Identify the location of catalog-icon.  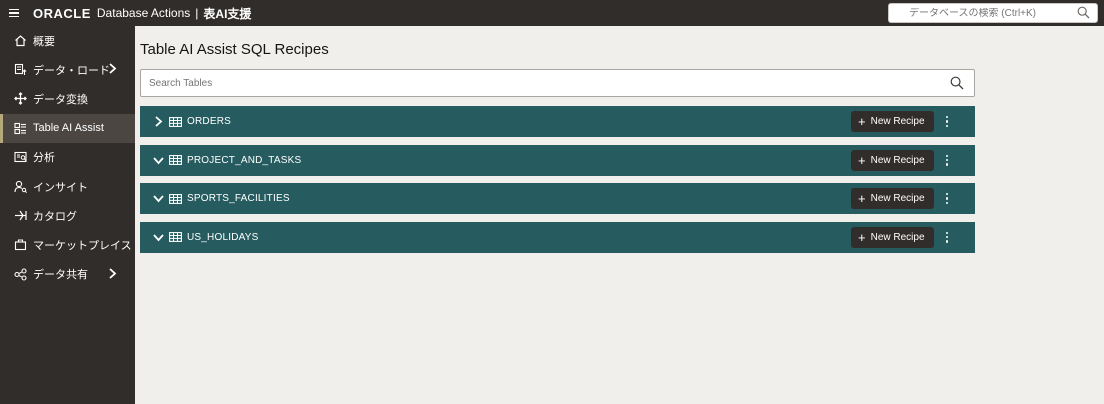
(20, 216).